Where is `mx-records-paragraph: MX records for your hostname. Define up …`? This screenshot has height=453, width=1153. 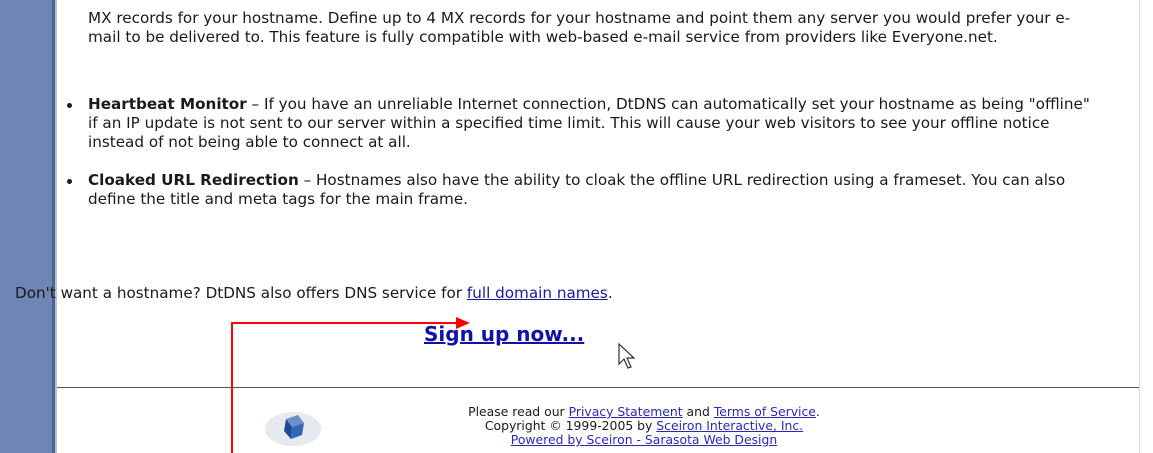
mx-records-paragraph: MX records for your hostname. Define up … is located at coordinates (579, 27).